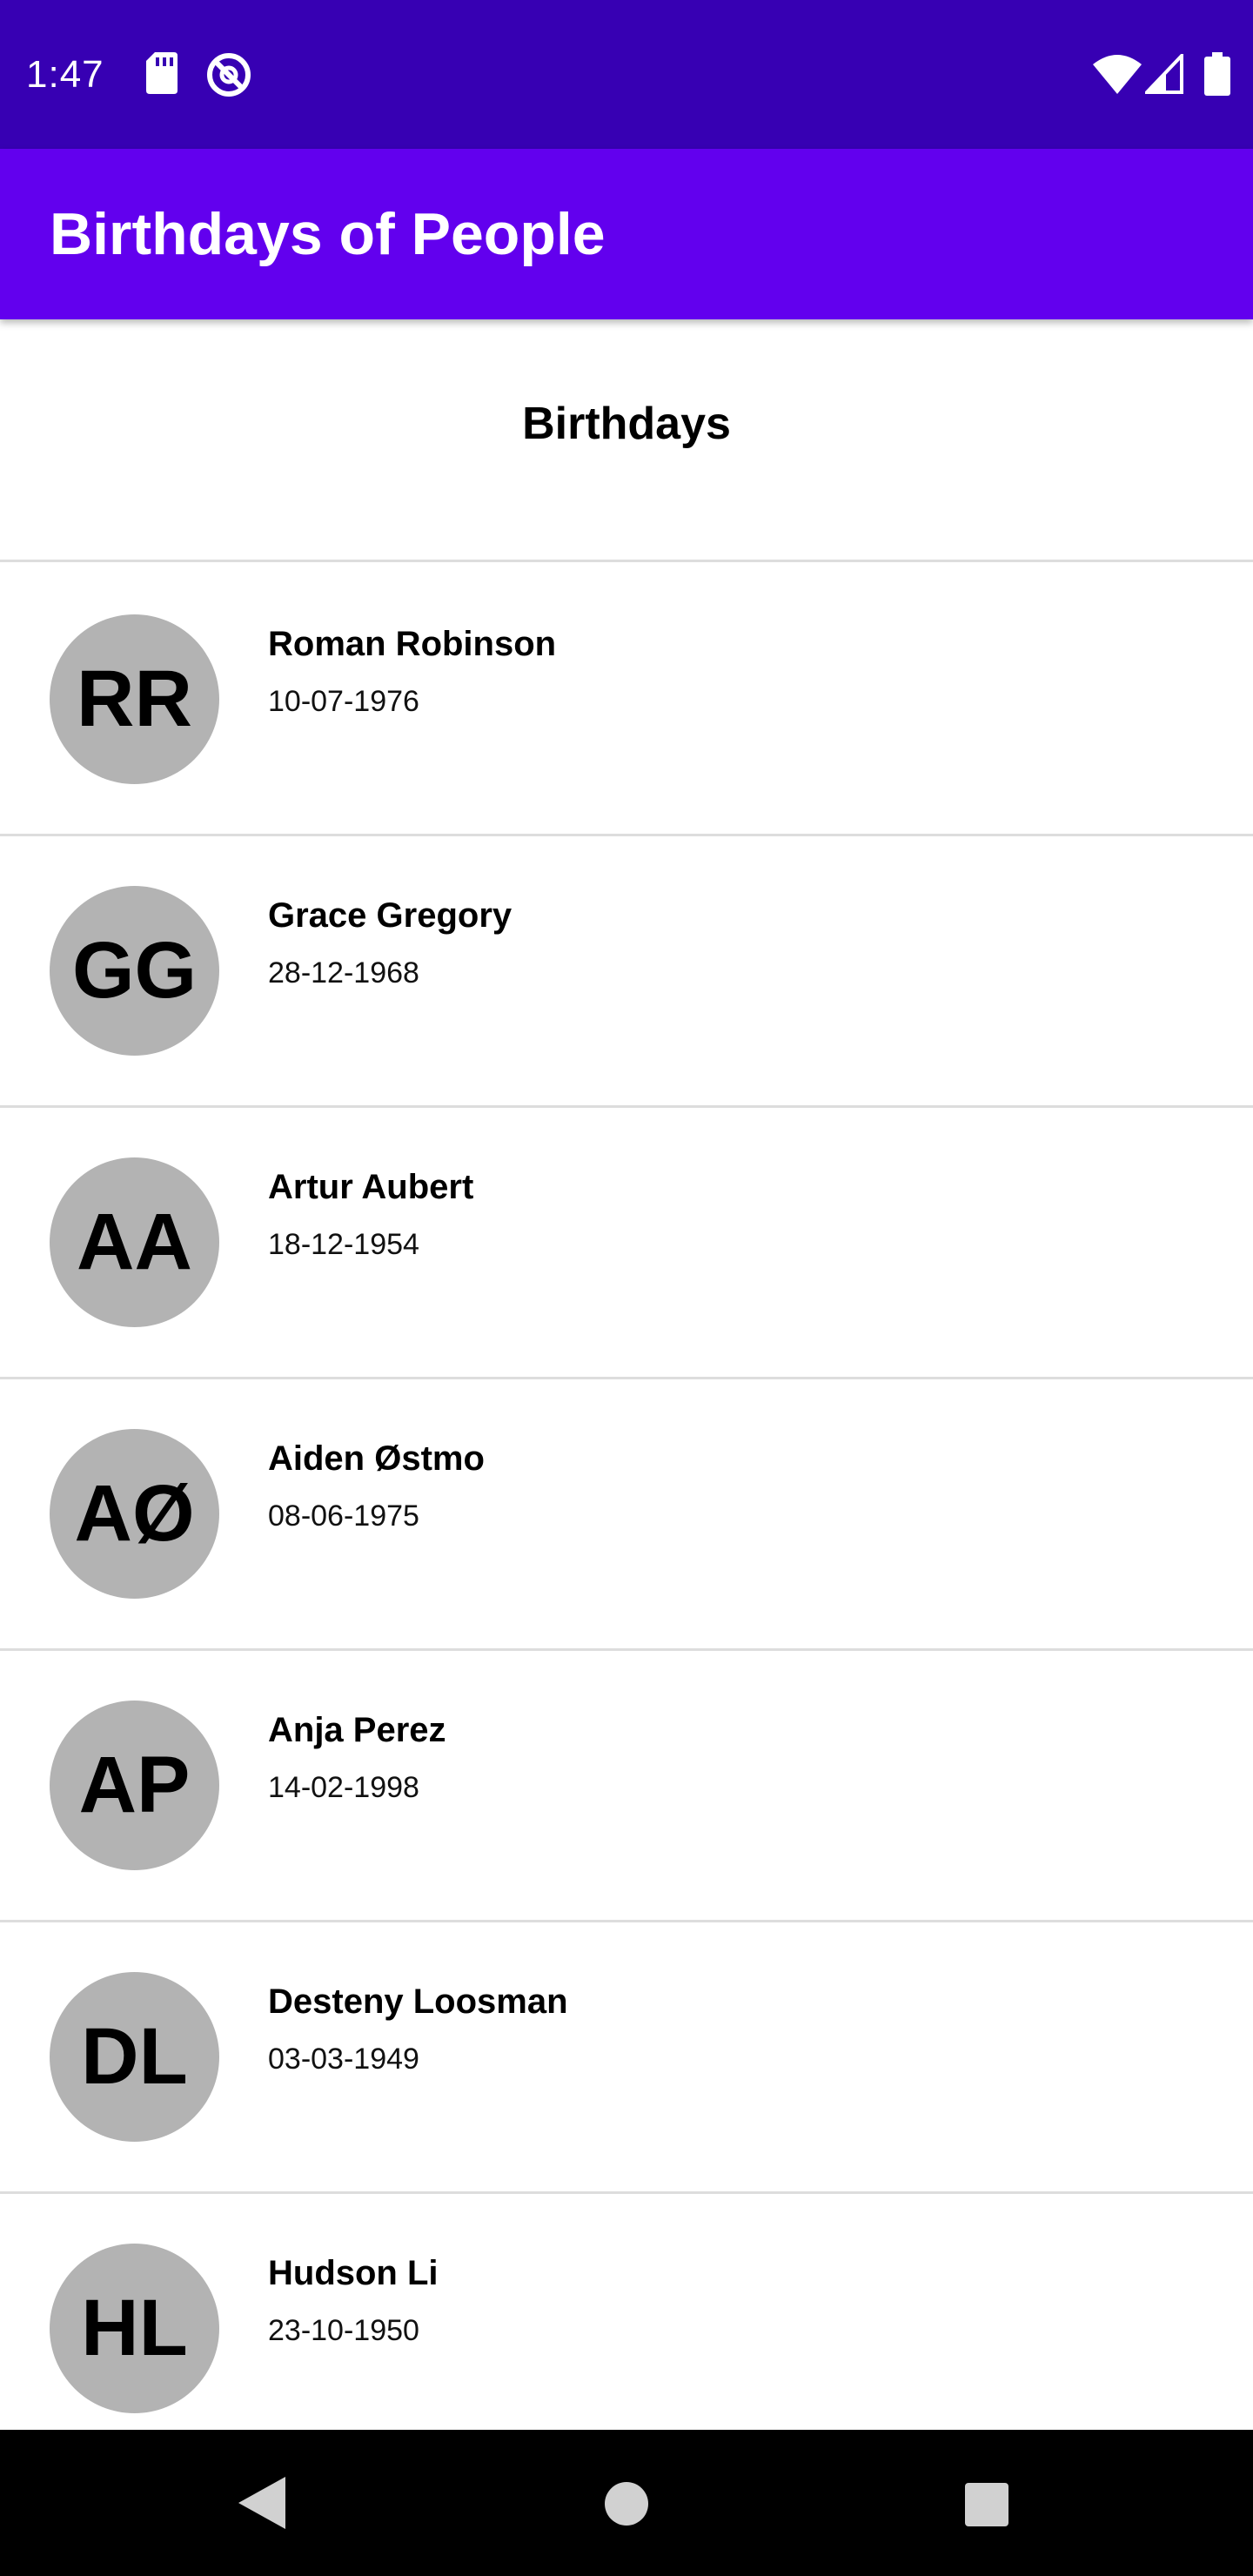 Image resolution: width=1253 pixels, height=2576 pixels. What do you see at coordinates (626, 2506) in the screenshot?
I see `home-icon` at bounding box center [626, 2506].